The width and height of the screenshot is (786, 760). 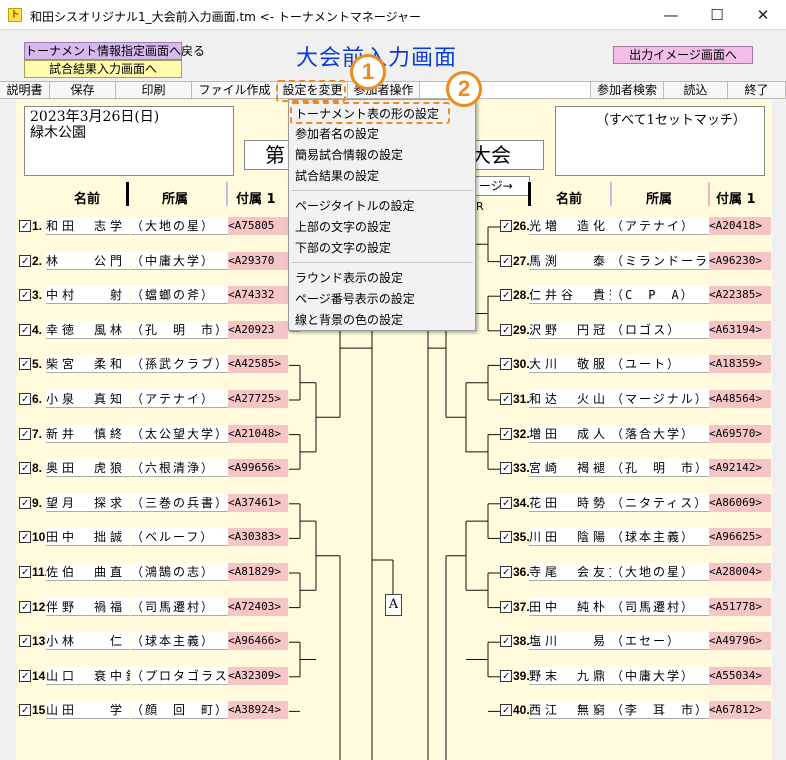 I want to click on player-extra-field: <A92142>, so click(x=740, y=468).